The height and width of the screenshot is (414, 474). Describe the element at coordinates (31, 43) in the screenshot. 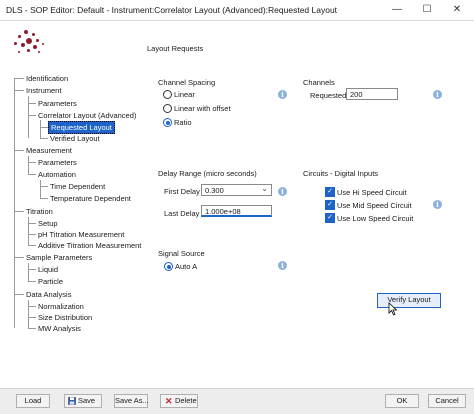

I see `app-logo` at that location.